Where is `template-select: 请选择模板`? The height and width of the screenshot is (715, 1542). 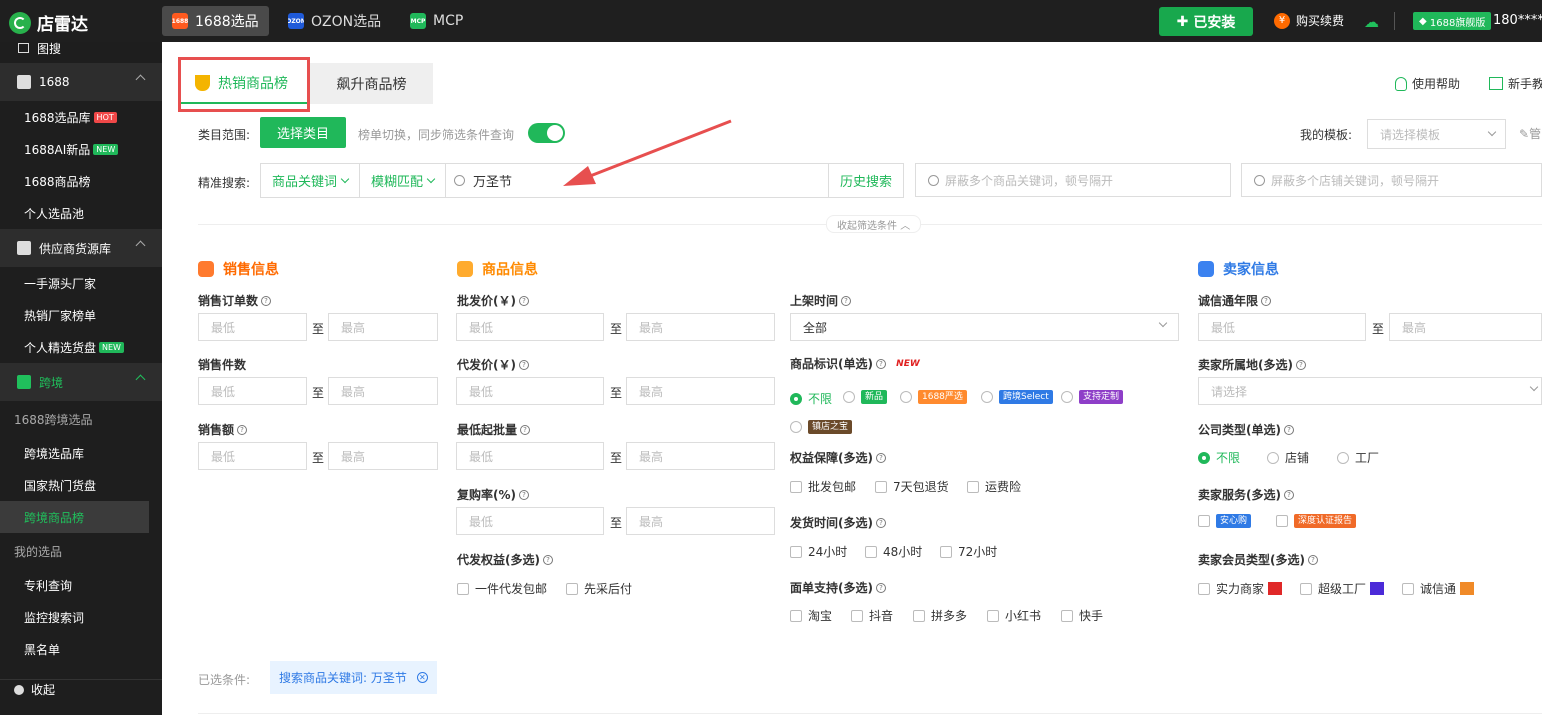 template-select: 请选择模板 is located at coordinates (1436, 134).